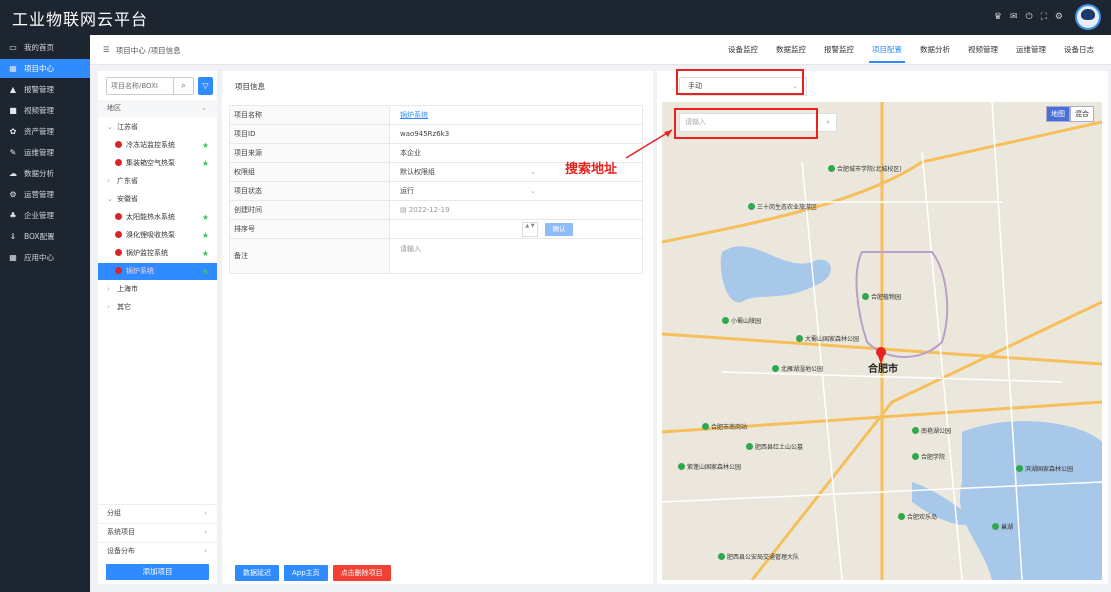 This screenshot has width=1111, height=592. I want to click on action-button: App主页, so click(306, 573).